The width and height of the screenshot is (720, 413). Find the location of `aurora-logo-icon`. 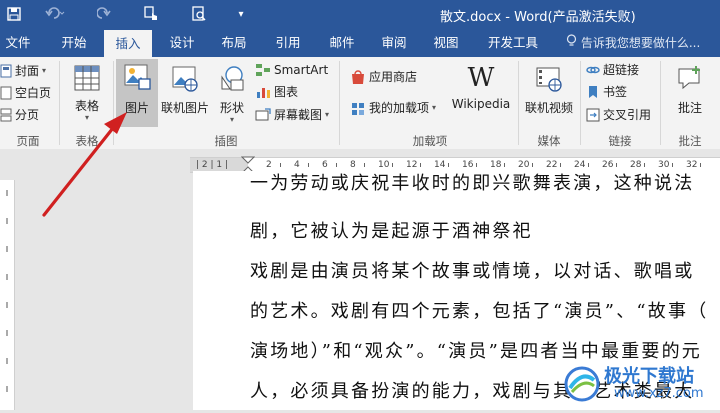

aurora-logo-icon is located at coordinates (582, 384).